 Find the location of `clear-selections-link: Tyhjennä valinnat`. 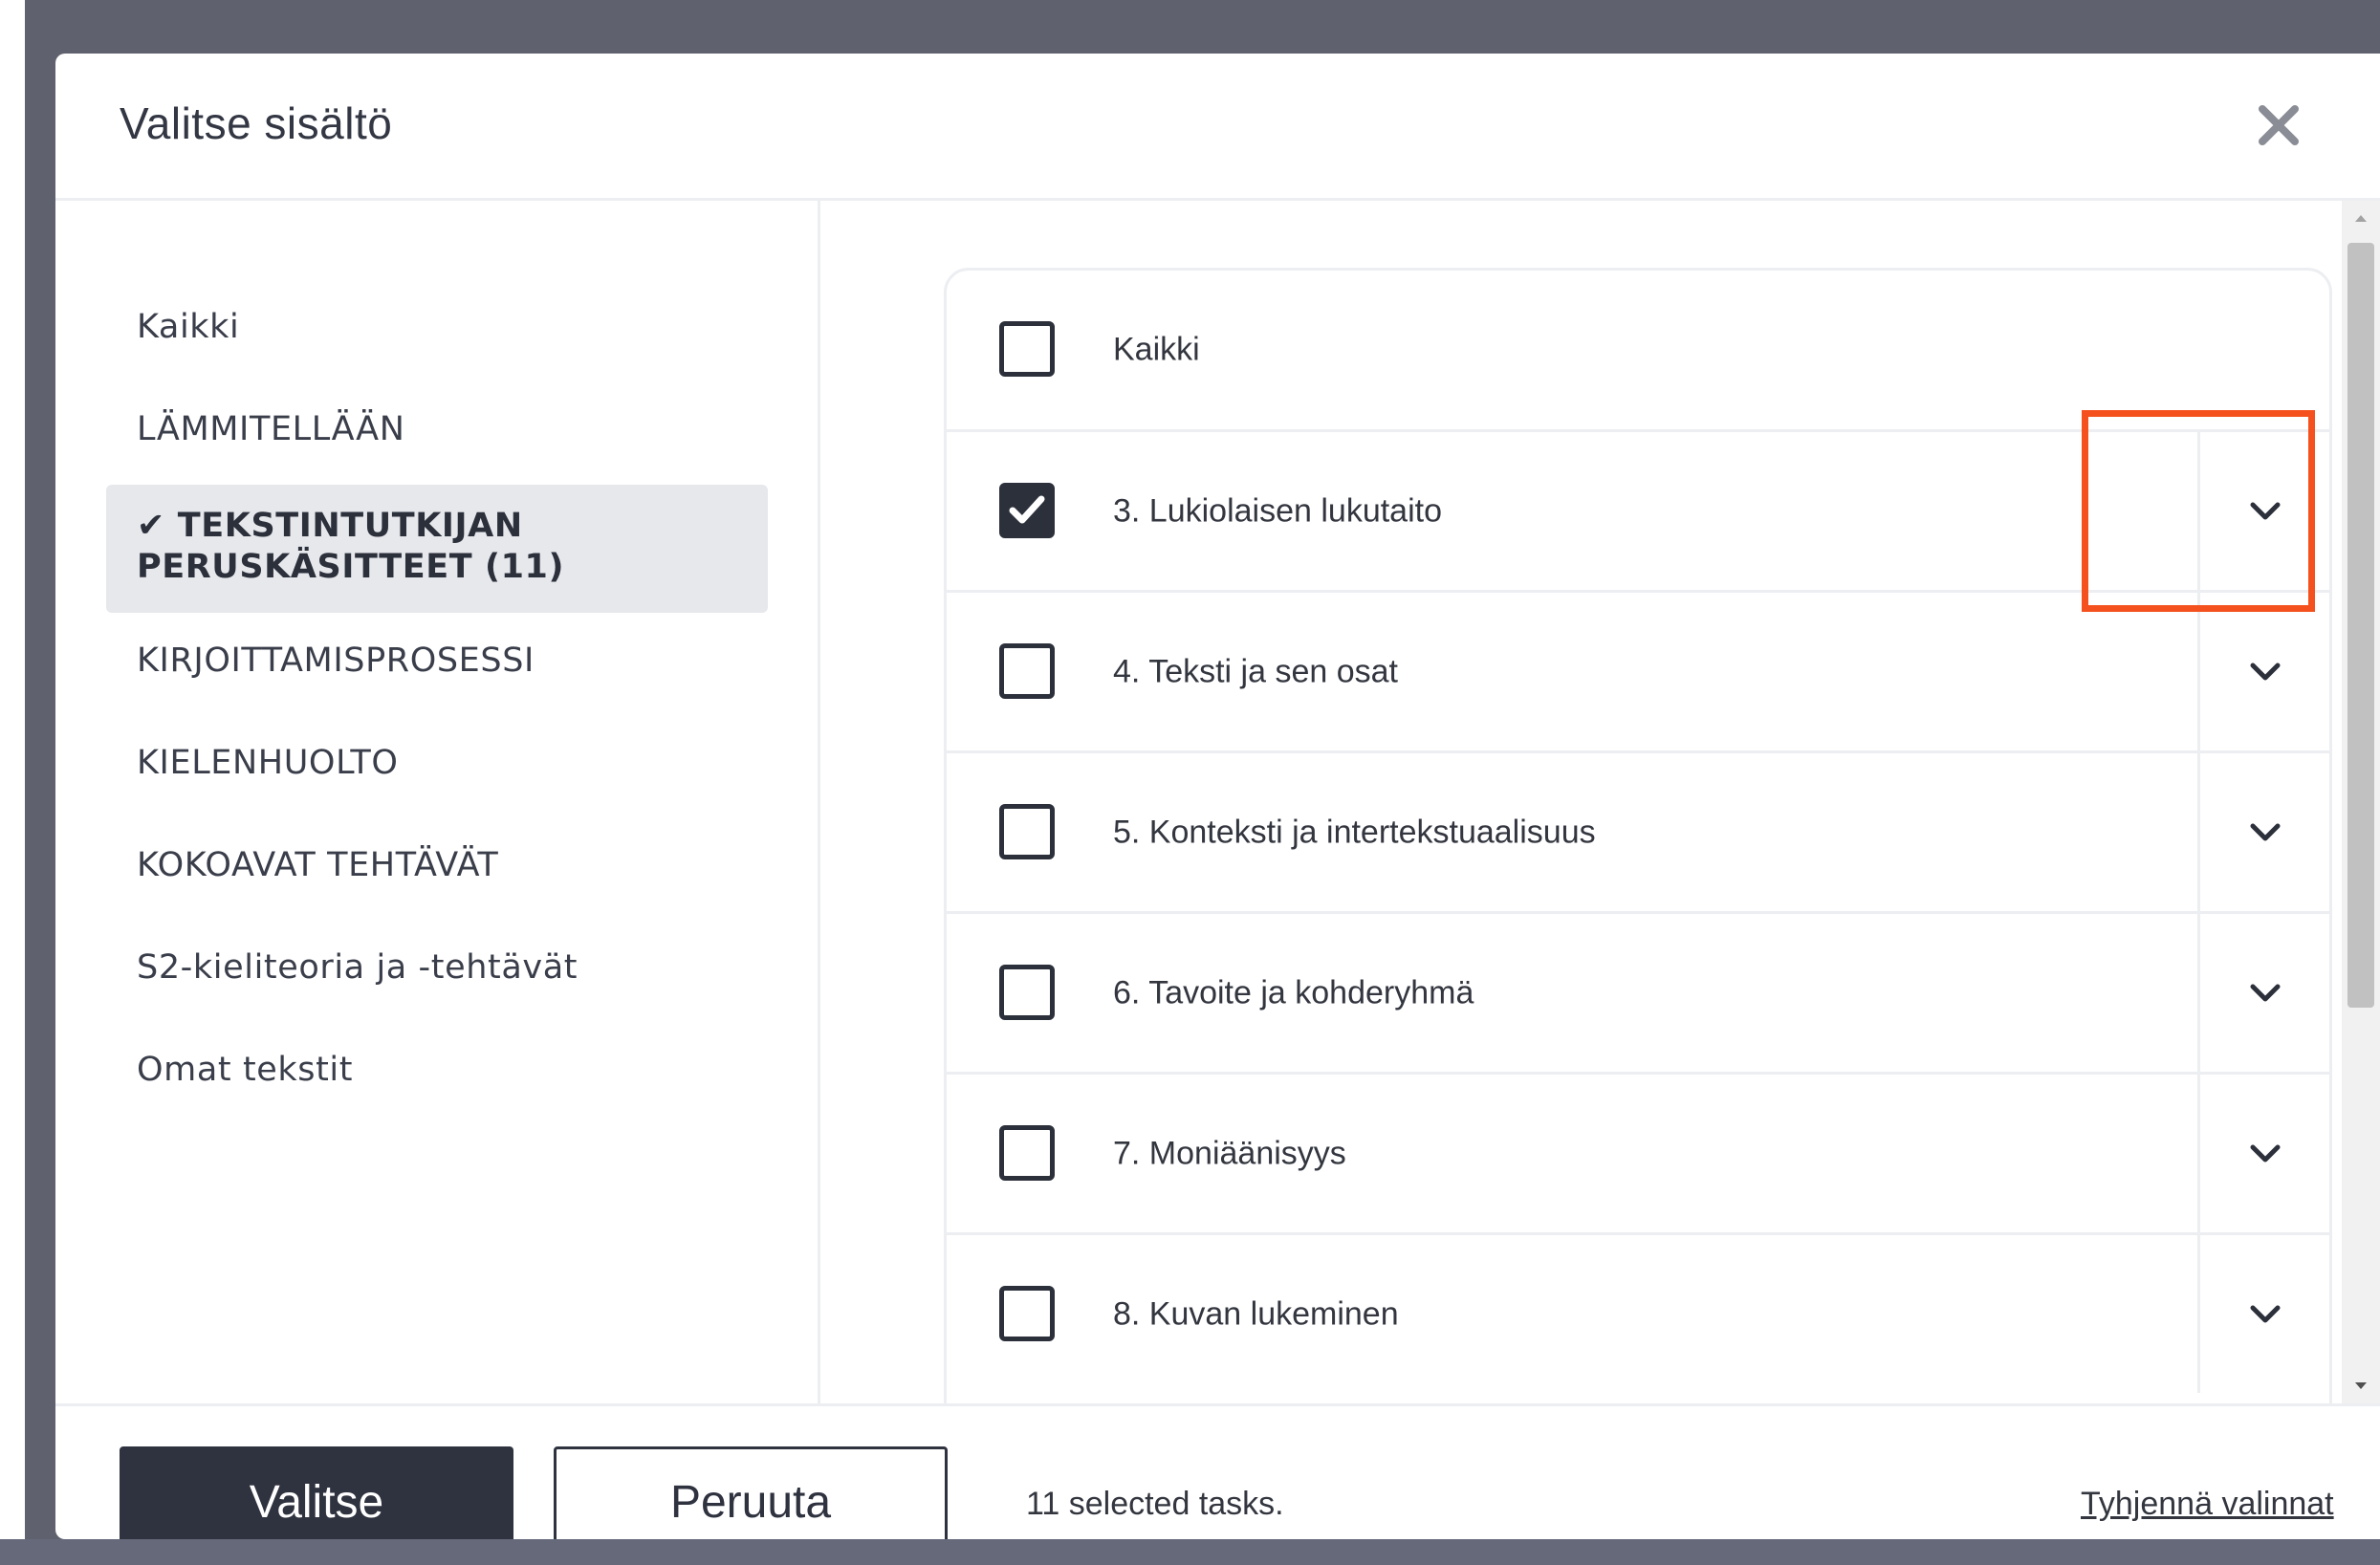

clear-selections-link: Tyhjennä valinnat is located at coordinates (2207, 1504).